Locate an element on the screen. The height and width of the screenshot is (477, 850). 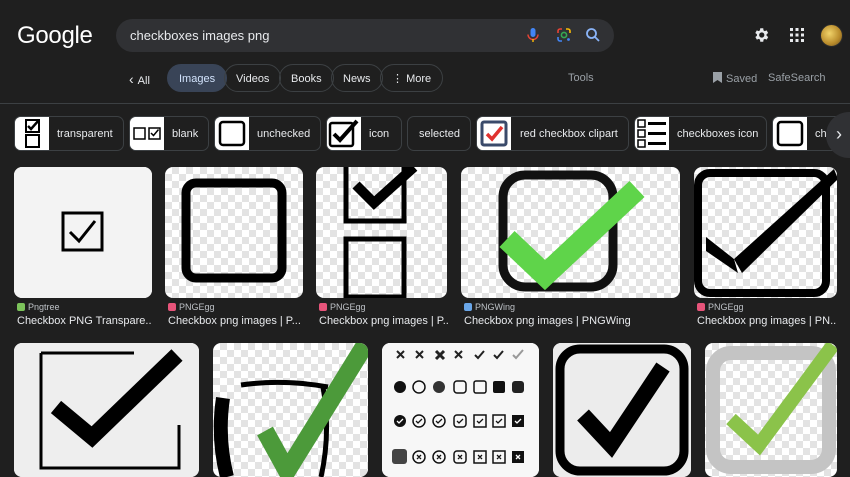
chip-label: unchecked is located at coordinates (284, 134).